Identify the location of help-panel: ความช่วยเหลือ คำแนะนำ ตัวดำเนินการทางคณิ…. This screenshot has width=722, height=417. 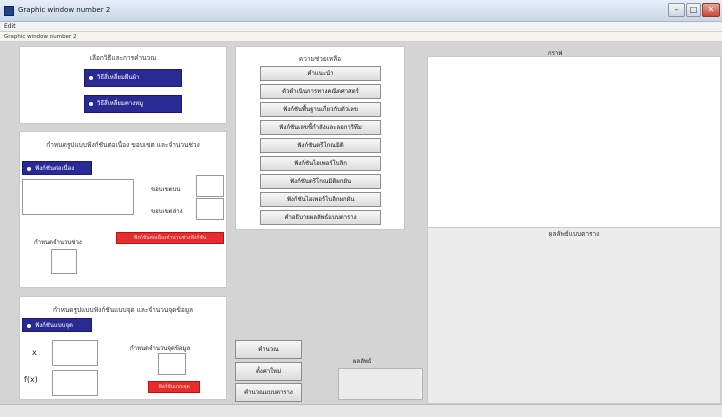
(320, 138).